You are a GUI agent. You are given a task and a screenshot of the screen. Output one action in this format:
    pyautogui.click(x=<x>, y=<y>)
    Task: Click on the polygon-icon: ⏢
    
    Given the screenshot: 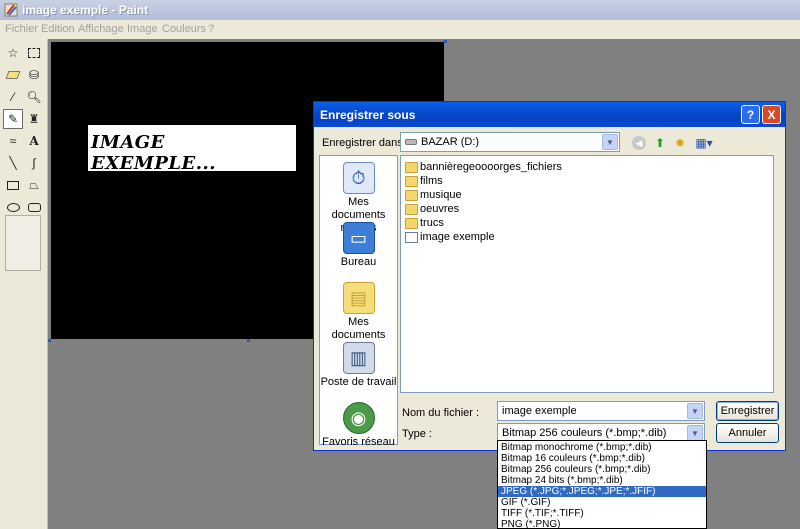 What is the action you would take?
    pyautogui.click(x=34, y=185)
    